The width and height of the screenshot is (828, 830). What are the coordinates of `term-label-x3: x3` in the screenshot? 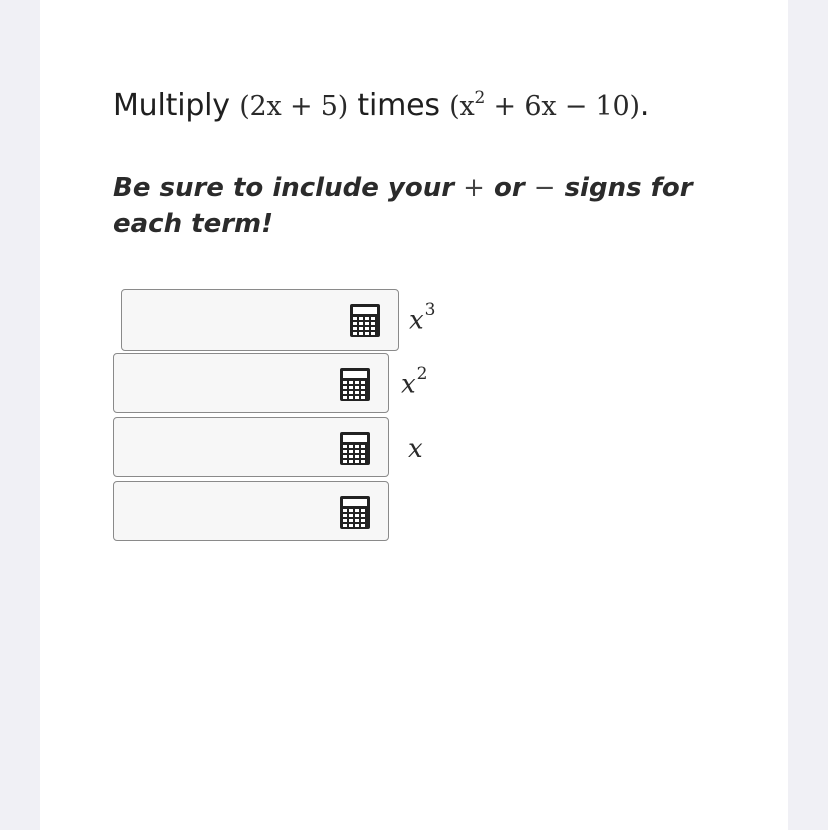 It's located at (422, 318).